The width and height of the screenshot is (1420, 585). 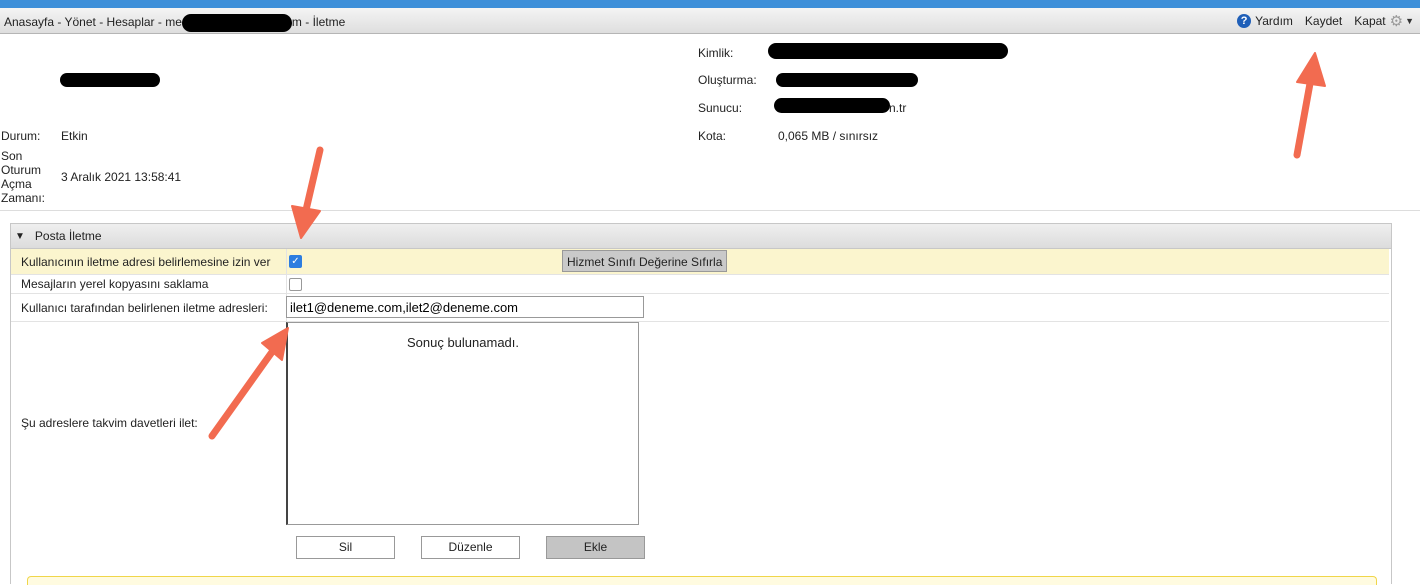 I want to click on add-button: Ekle, so click(x=595, y=547).